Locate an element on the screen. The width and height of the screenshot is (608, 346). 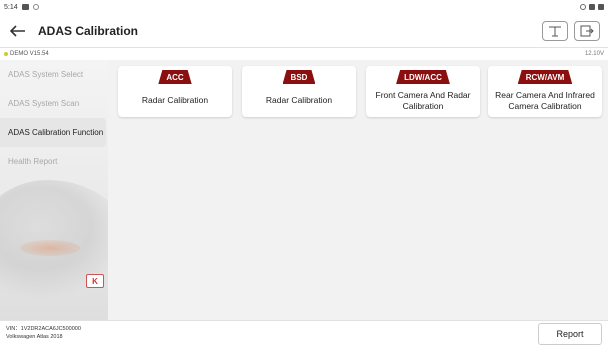
status-icons is located at coordinates (592, 7).